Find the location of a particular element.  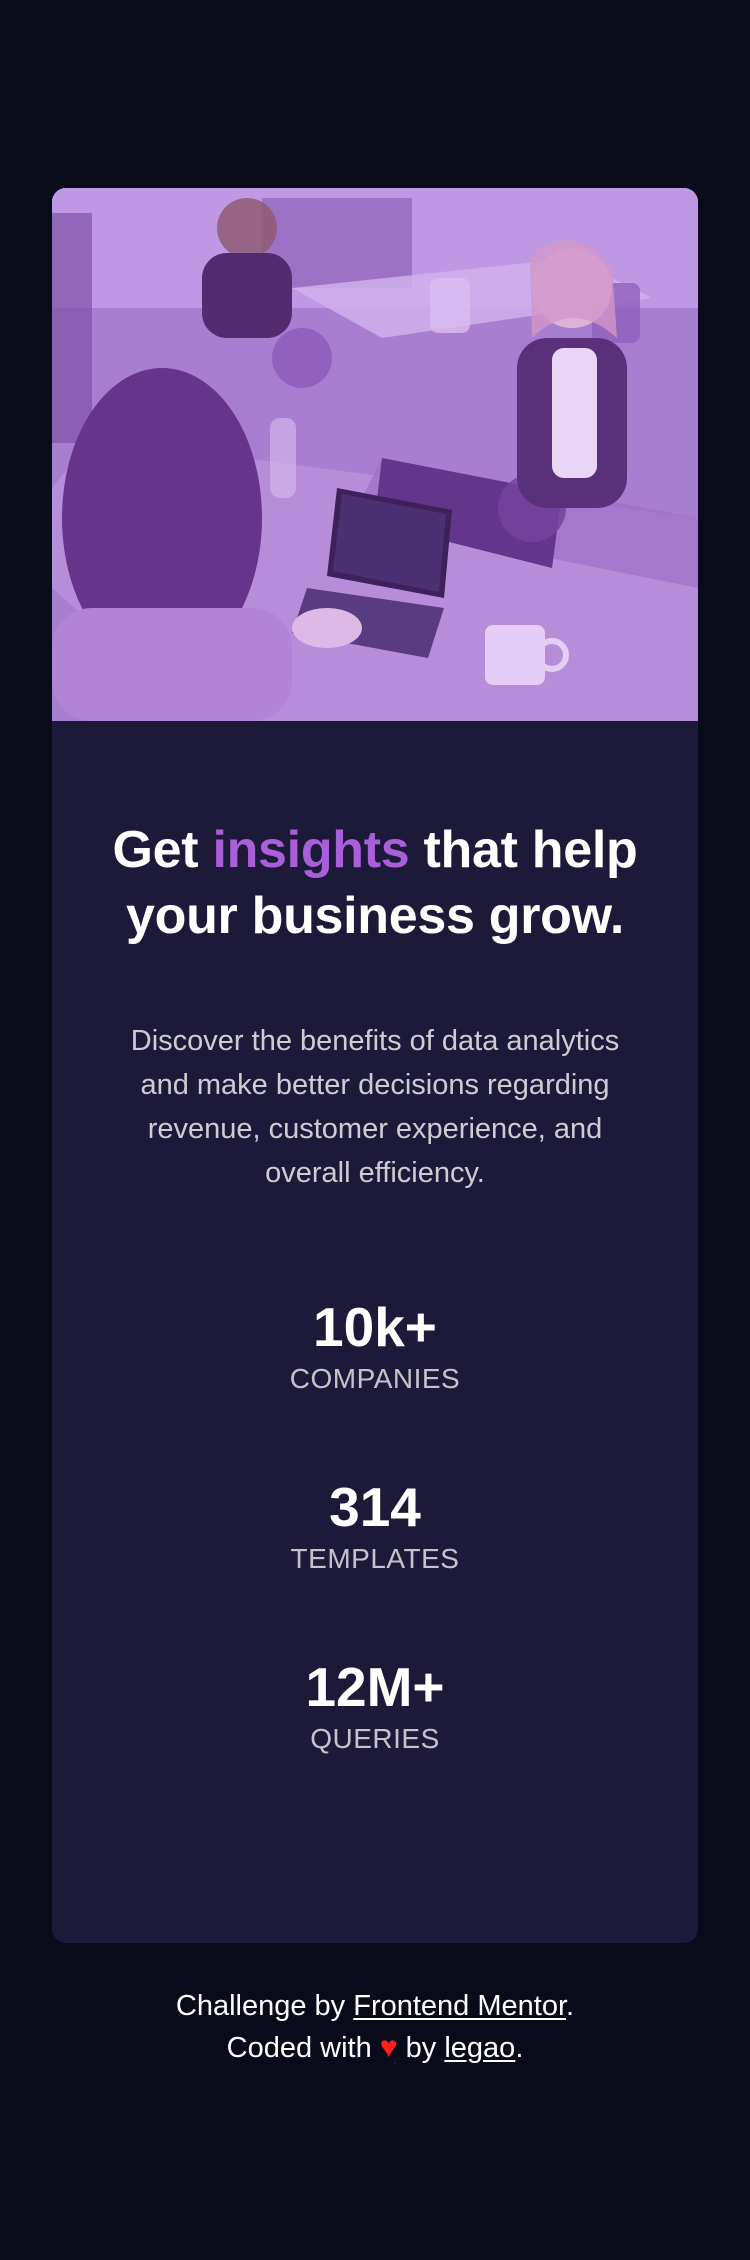

stat-label: COMPANIES is located at coordinates (375, 1378).